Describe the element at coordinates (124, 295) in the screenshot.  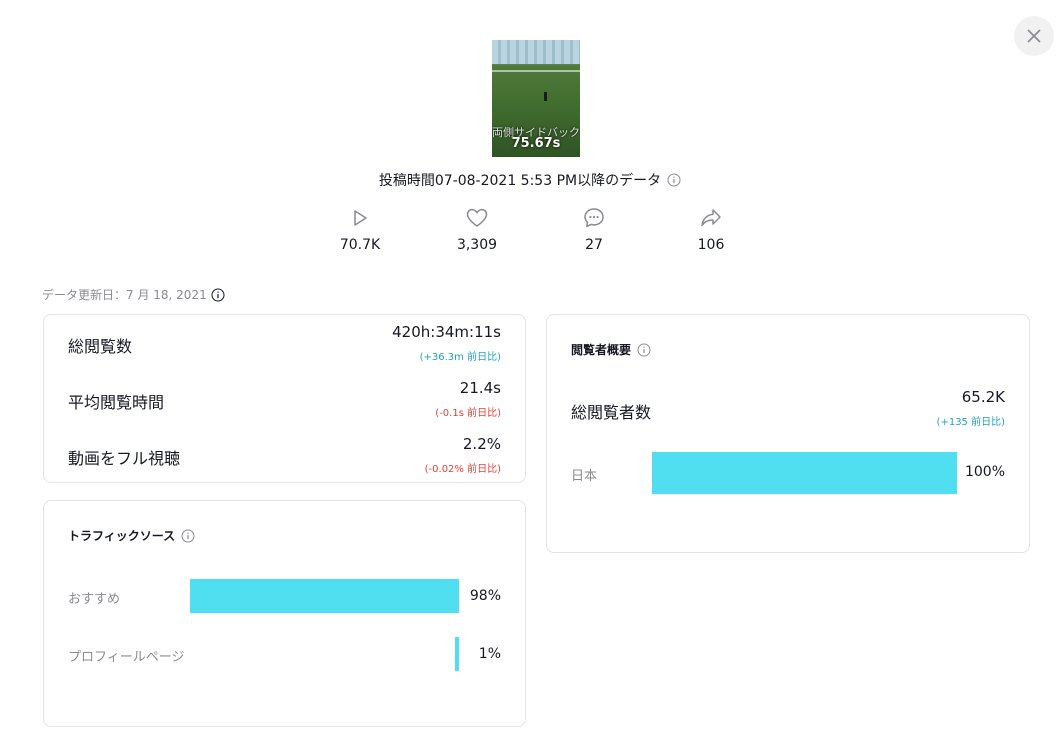
I see `data-updated-text: データ更新日：7 月 18, 2021` at that location.